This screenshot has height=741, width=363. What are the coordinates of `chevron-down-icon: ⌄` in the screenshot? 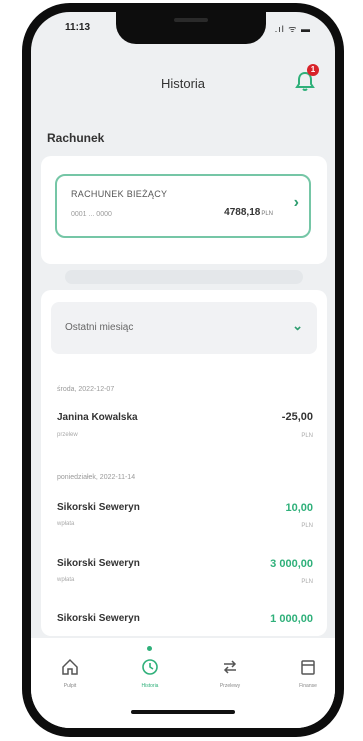 It's located at (297, 325).